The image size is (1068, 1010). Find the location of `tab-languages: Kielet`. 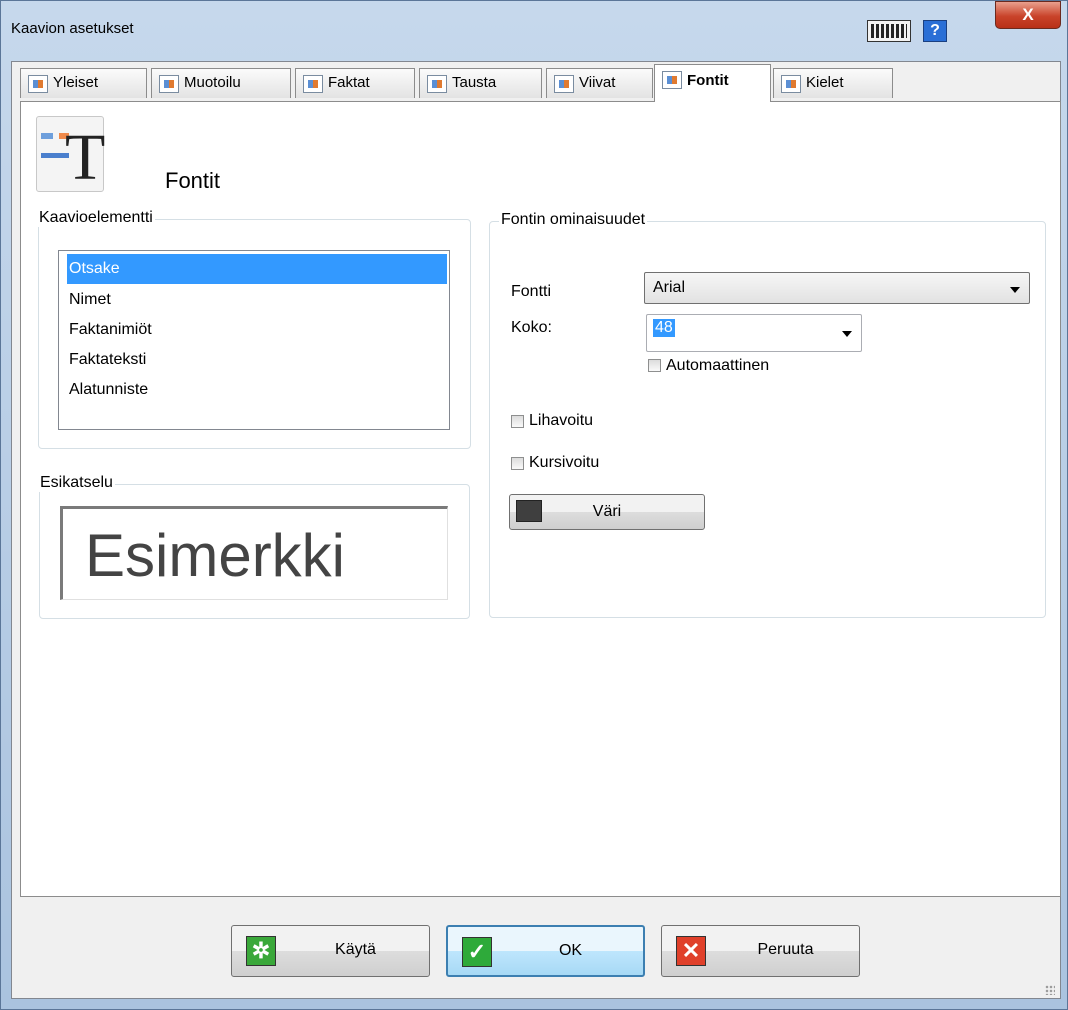

tab-languages: Kielet is located at coordinates (833, 83).